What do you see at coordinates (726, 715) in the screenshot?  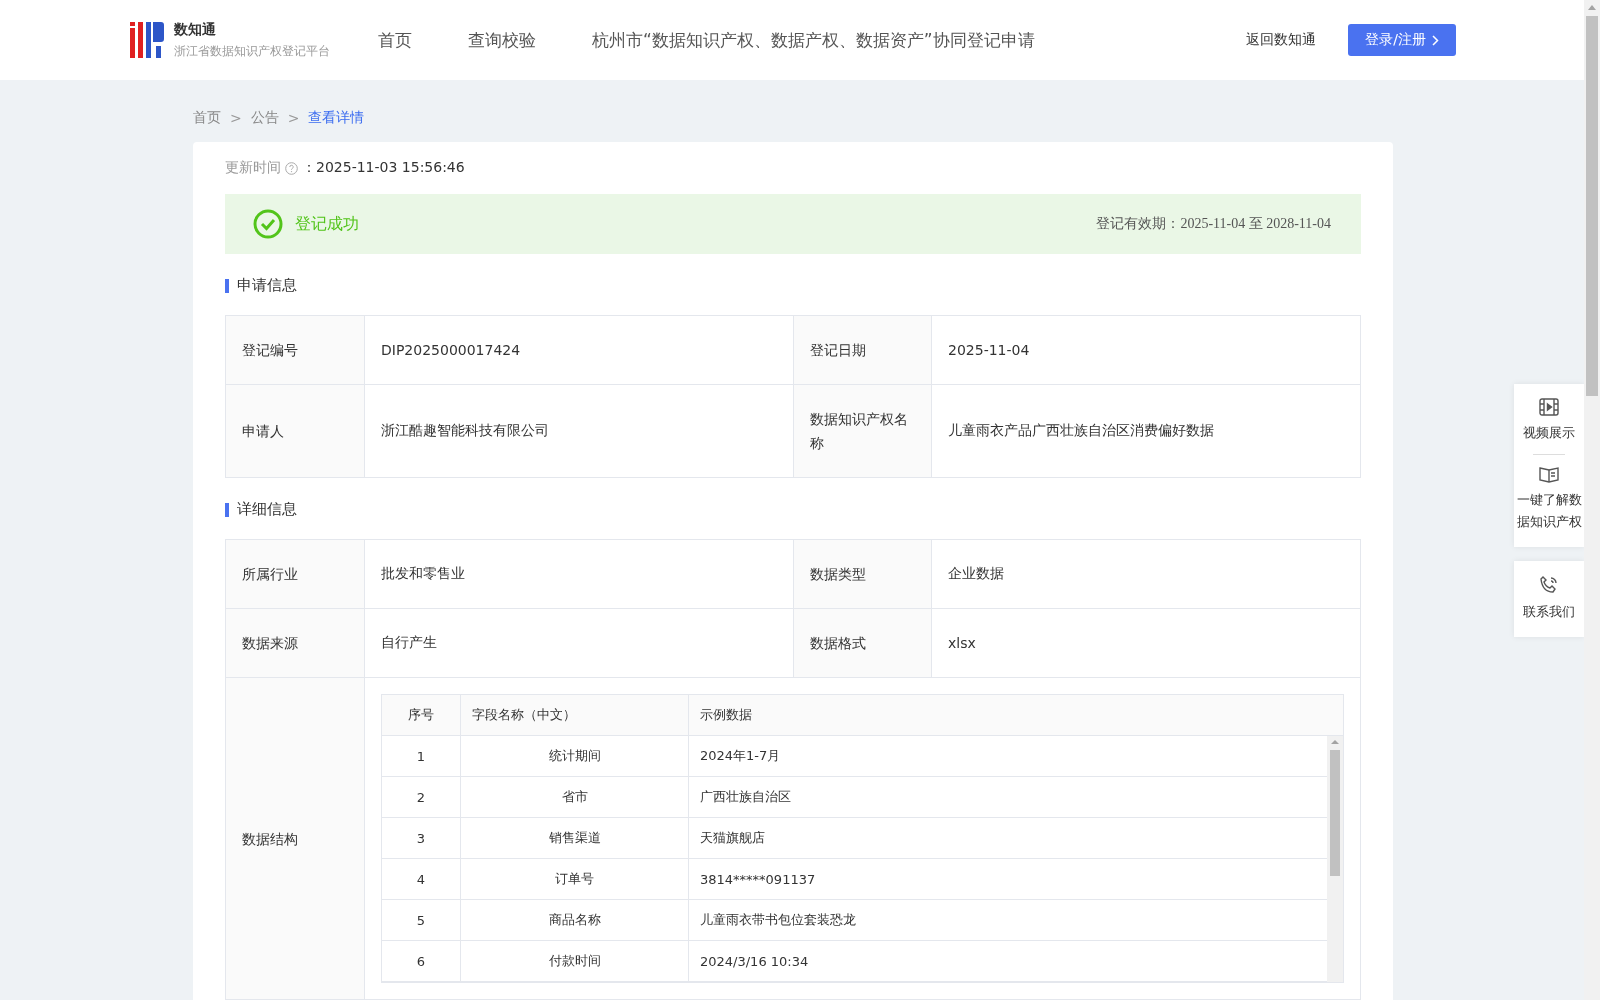 I see `column-header: 示例数据` at bounding box center [726, 715].